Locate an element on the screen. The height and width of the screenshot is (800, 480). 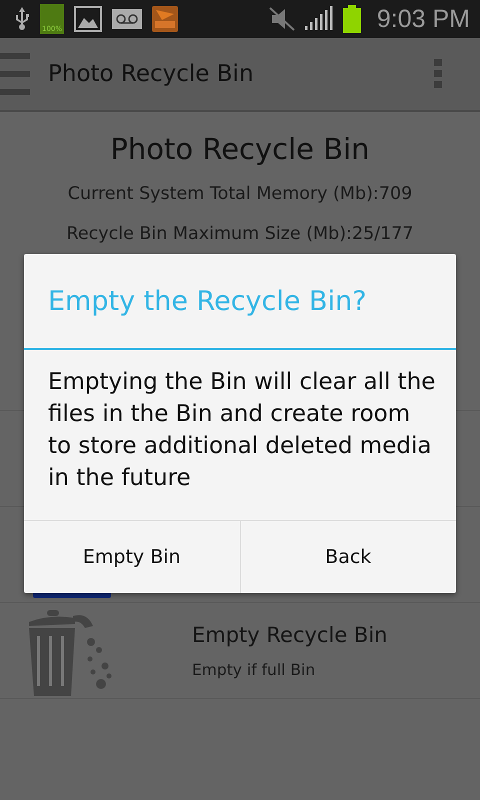
item-subtitle: Empty if full Bin is located at coordinates (254, 669).